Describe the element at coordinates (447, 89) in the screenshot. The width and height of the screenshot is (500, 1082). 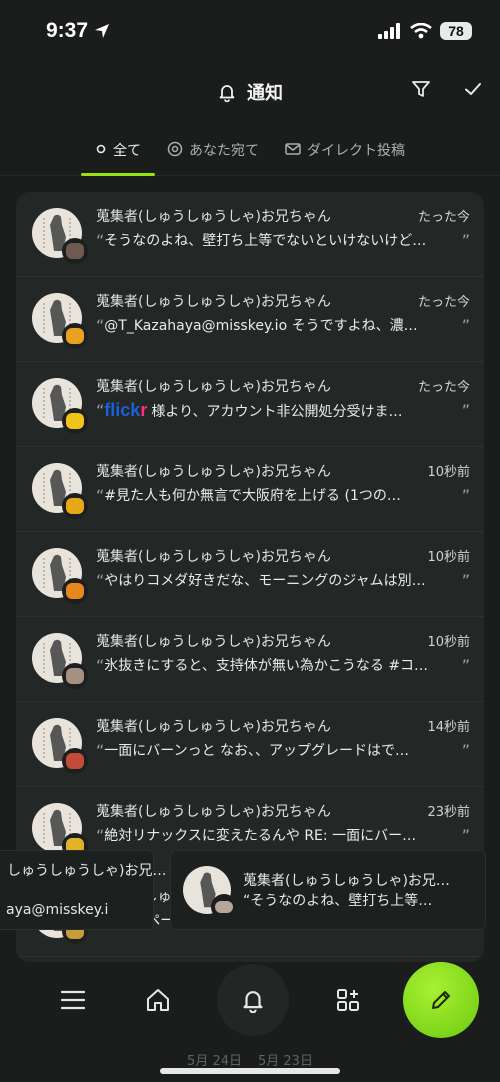
I see `header-actions` at that location.